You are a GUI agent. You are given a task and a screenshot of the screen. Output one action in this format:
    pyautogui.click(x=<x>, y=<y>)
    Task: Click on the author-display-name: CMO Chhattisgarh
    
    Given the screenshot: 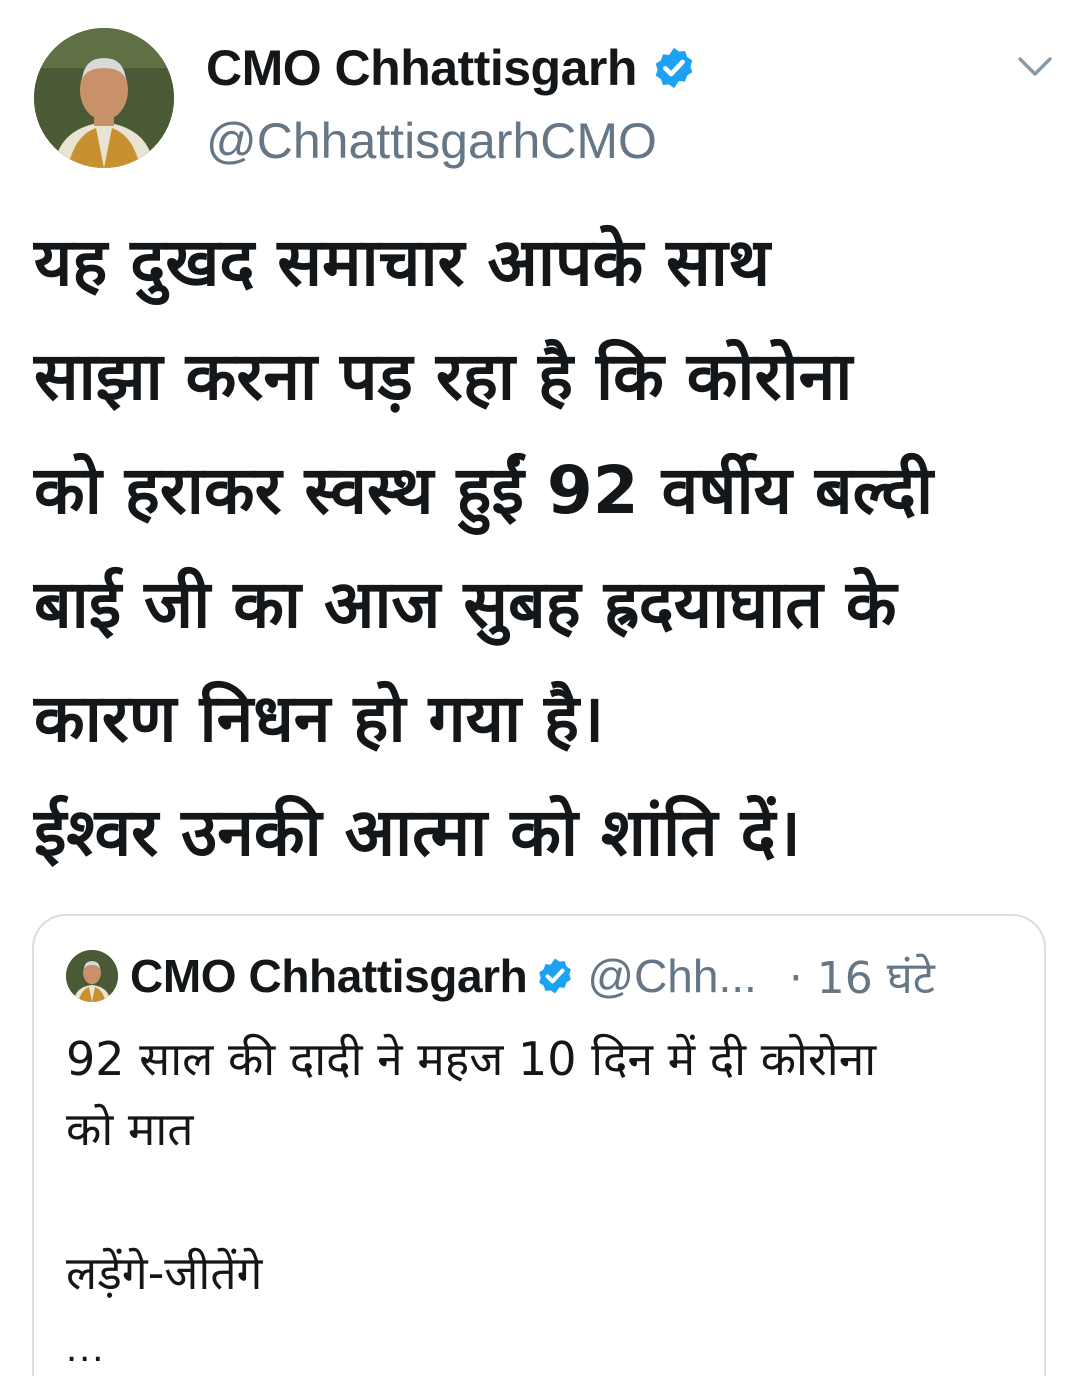 What is the action you would take?
    pyautogui.click(x=421, y=68)
    